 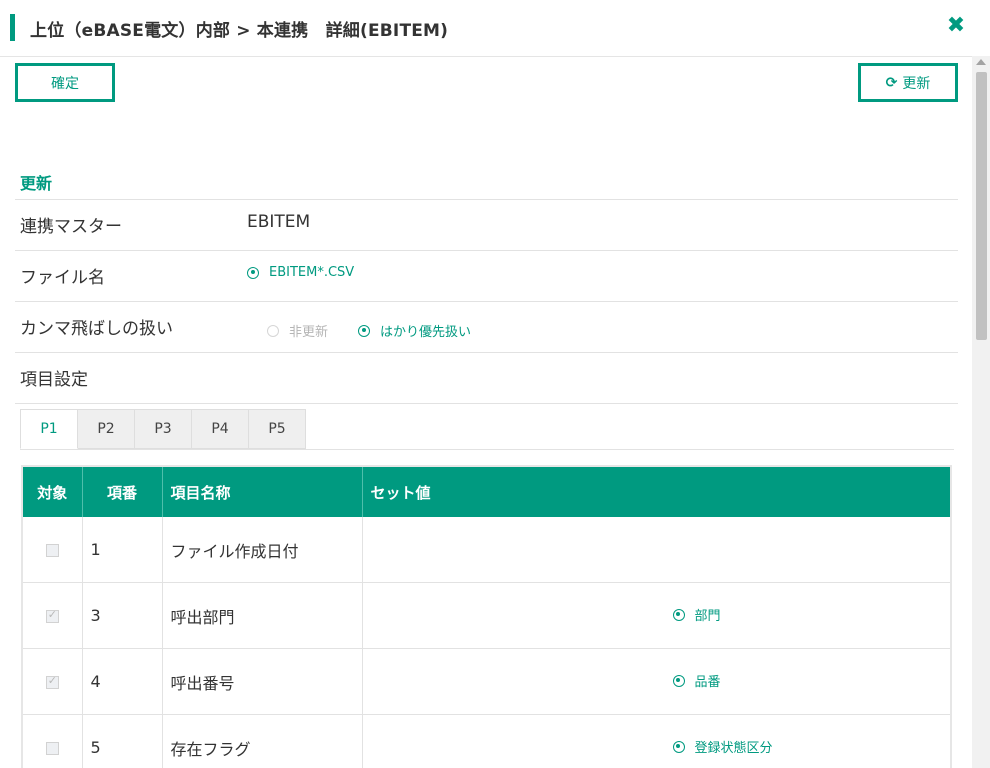 I want to click on refresh-button: ⟳ 更新, so click(x=908, y=82).